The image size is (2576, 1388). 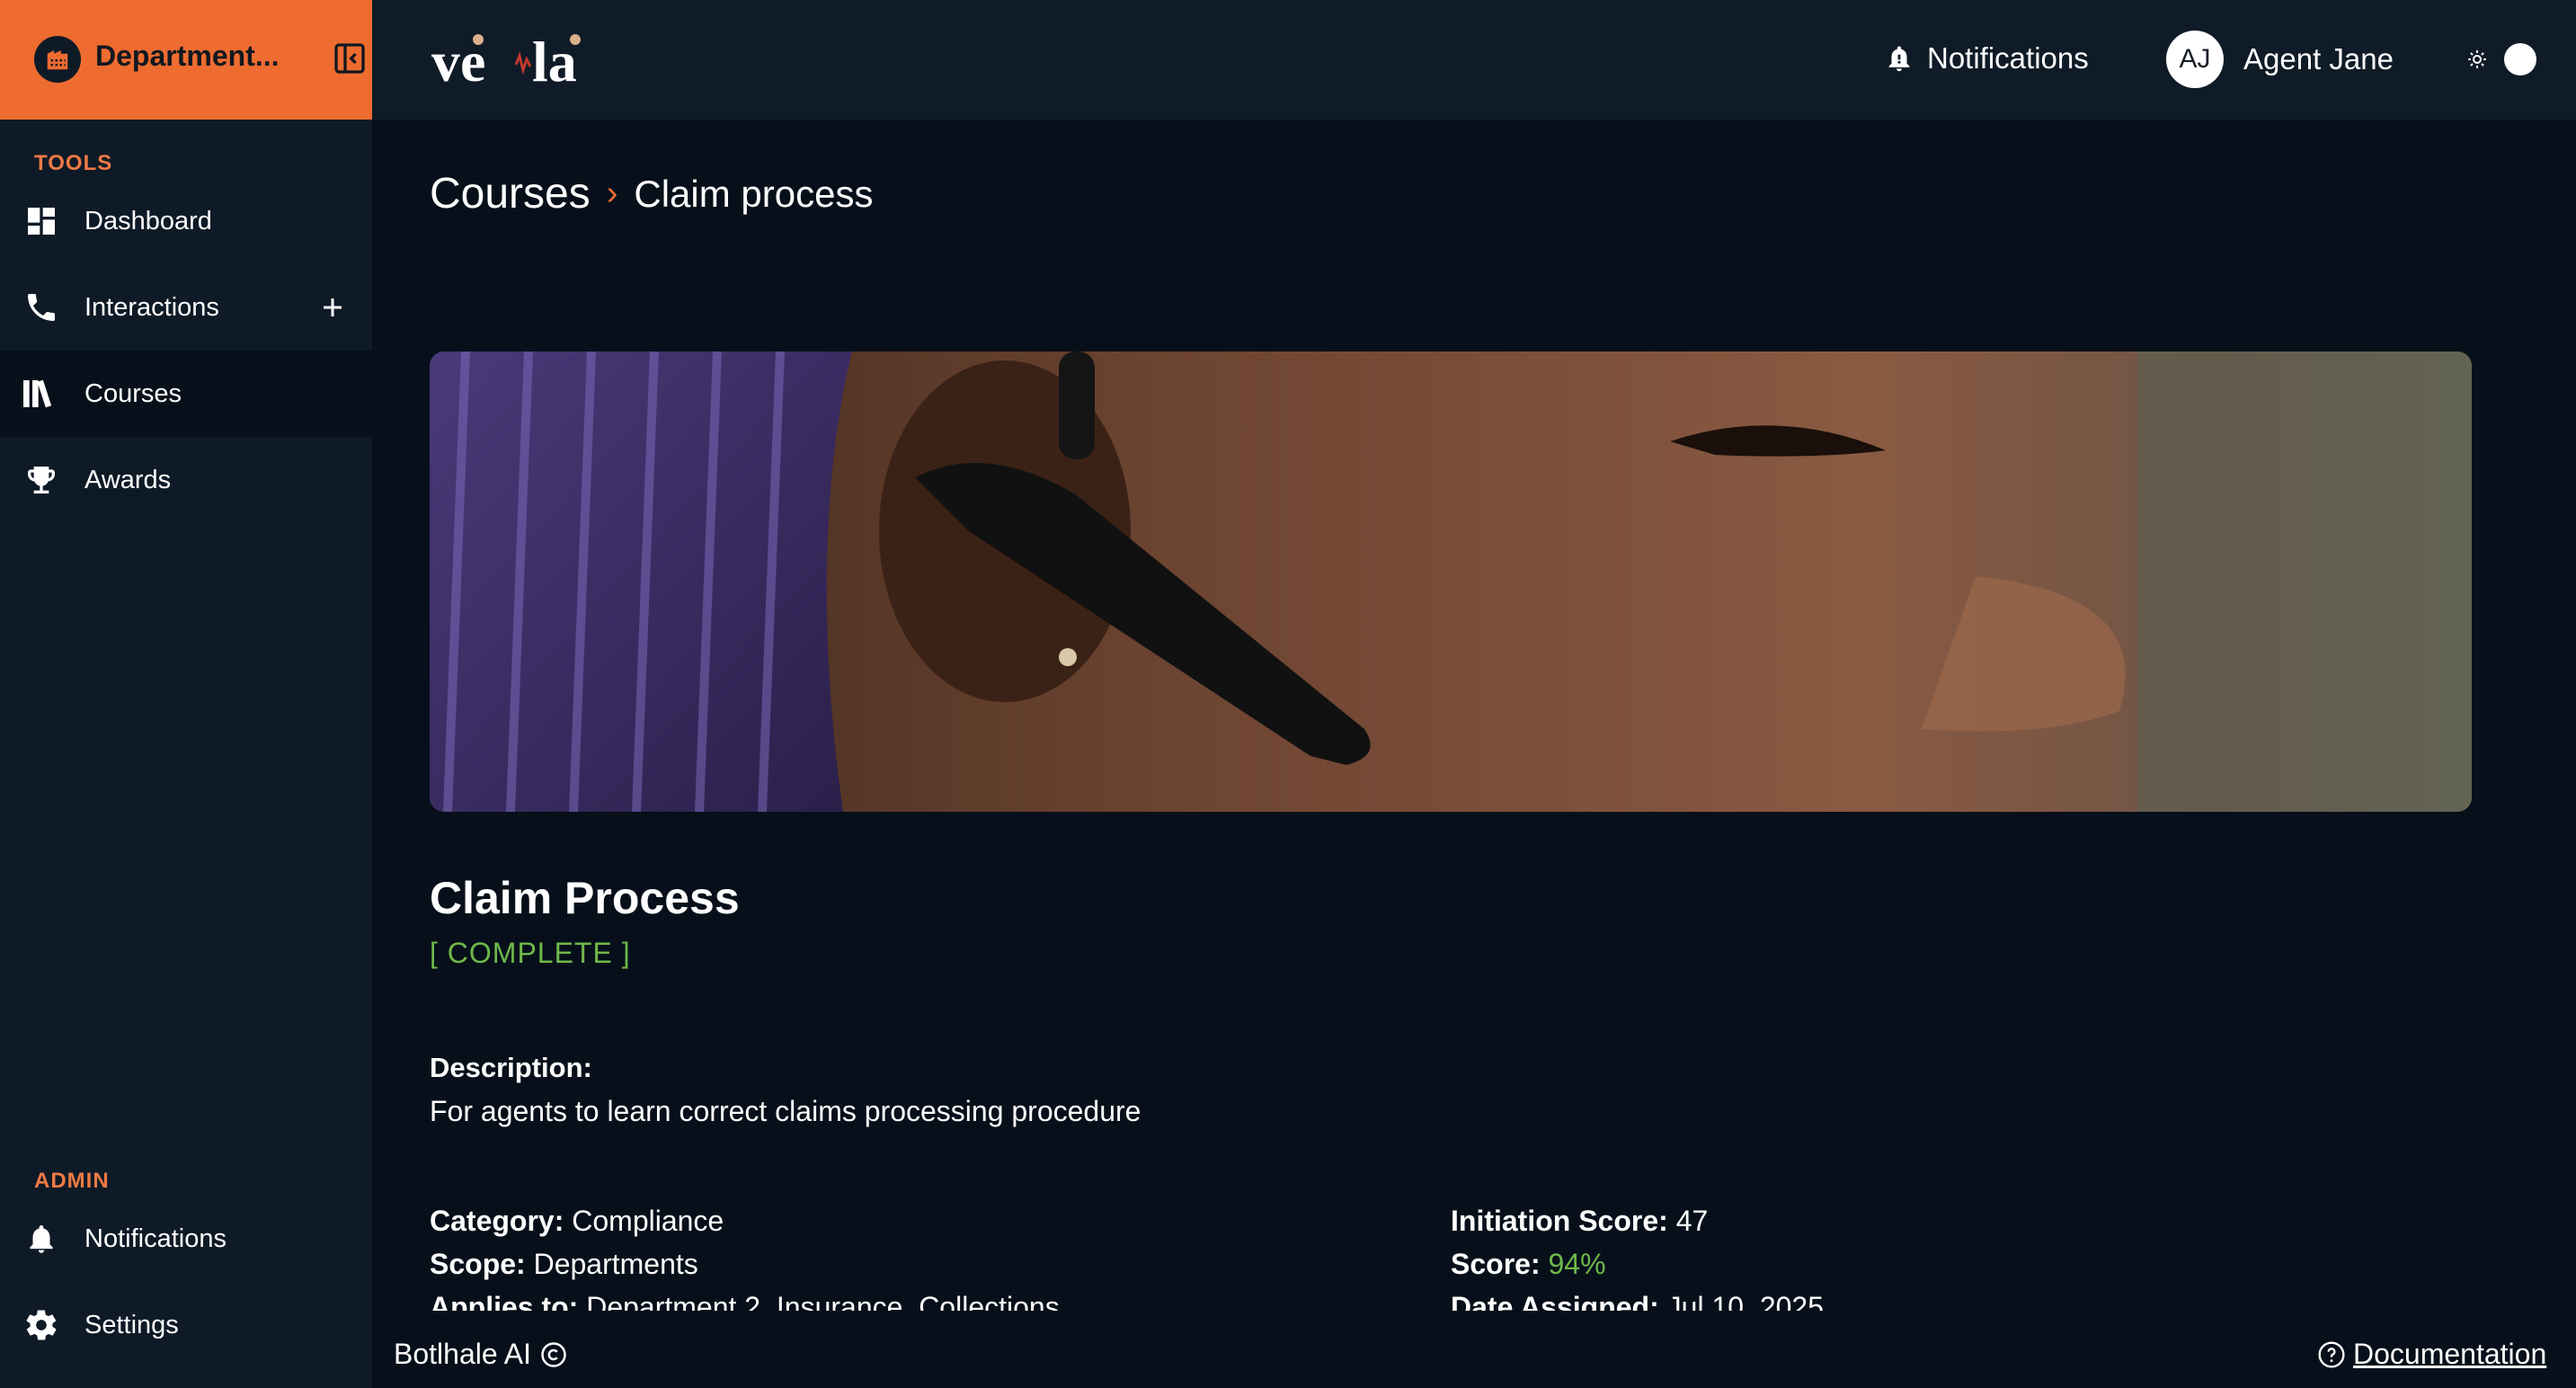 I want to click on course-title: Claim Process, so click(x=585, y=898).